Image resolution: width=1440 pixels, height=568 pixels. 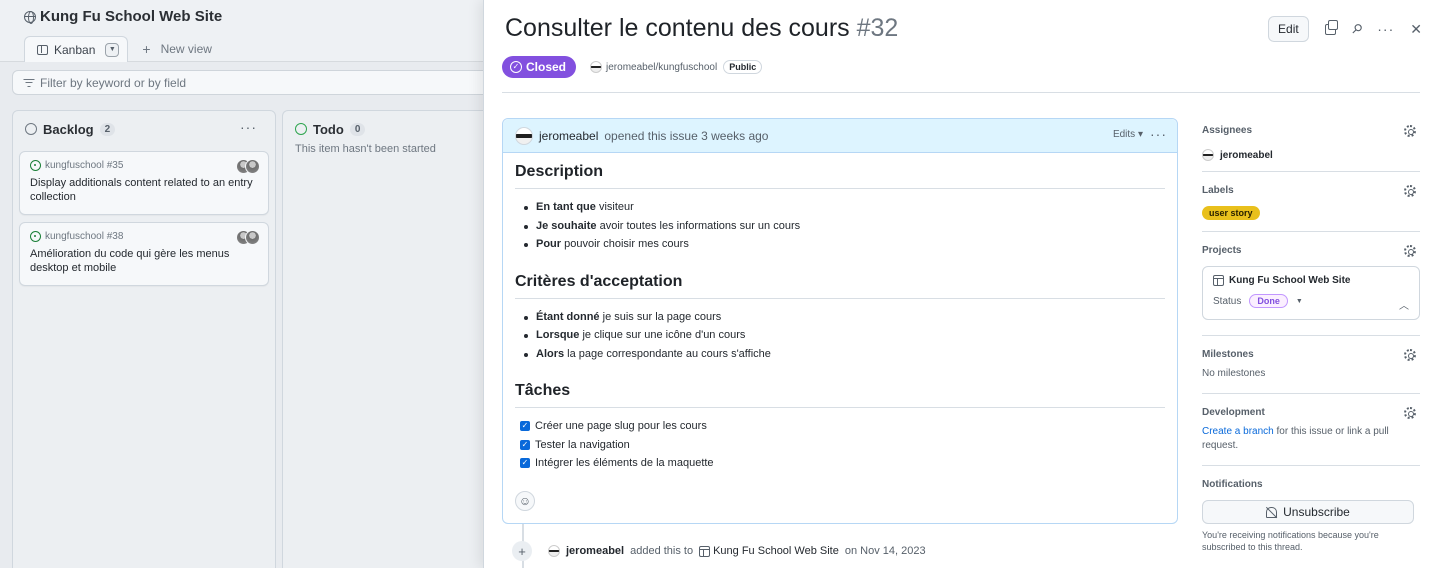 What do you see at coordinates (613, 426) in the screenshot?
I see `task-item: ✓ Créer une page slug pour les cours` at bounding box center [613, 426].